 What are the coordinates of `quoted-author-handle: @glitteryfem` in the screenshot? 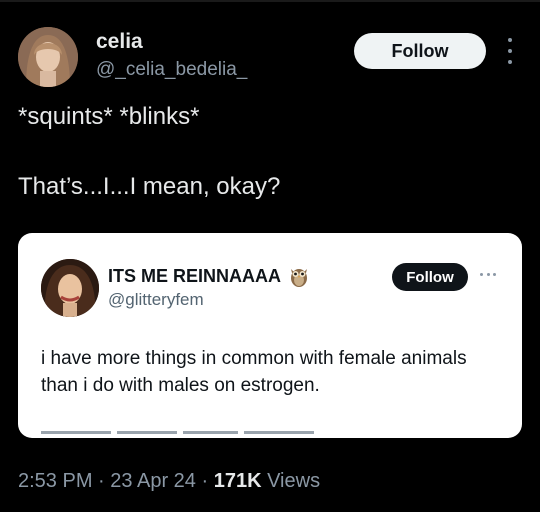 It's located at (156, 300).